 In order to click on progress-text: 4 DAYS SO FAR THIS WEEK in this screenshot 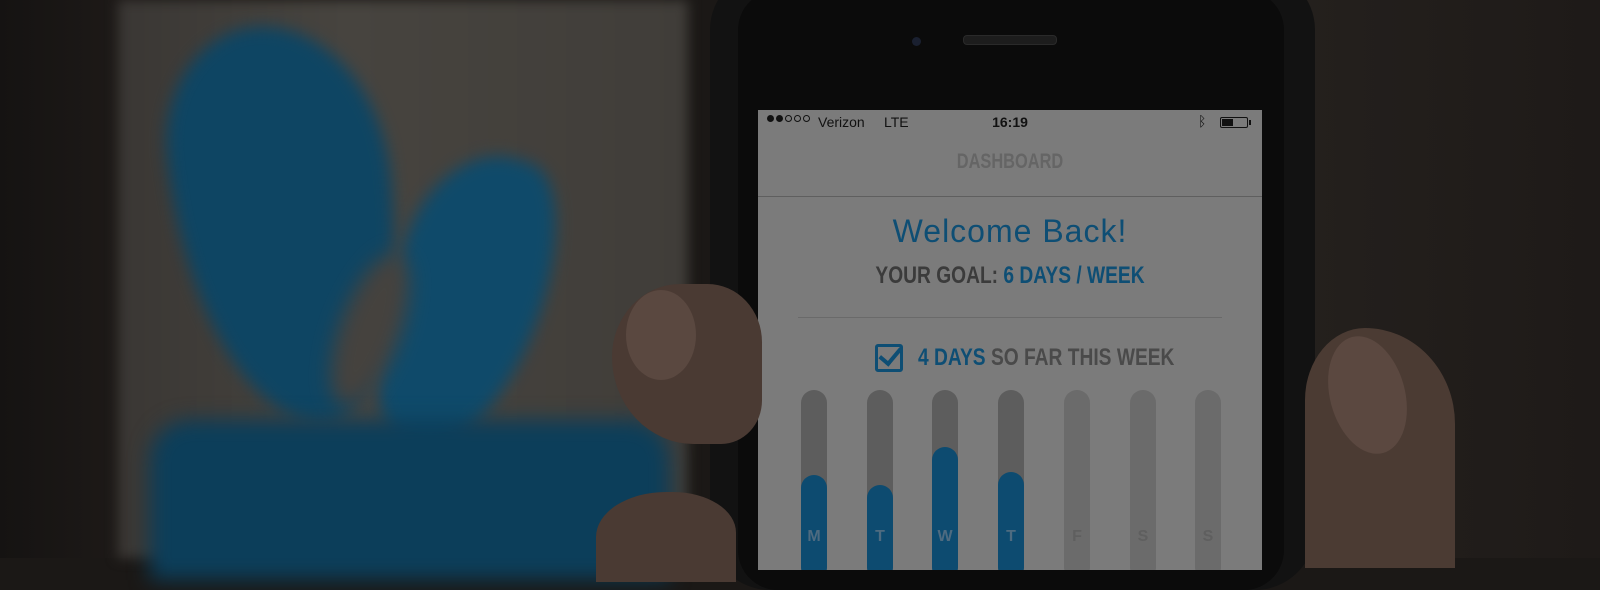, I will do `click(1046, 358)`.